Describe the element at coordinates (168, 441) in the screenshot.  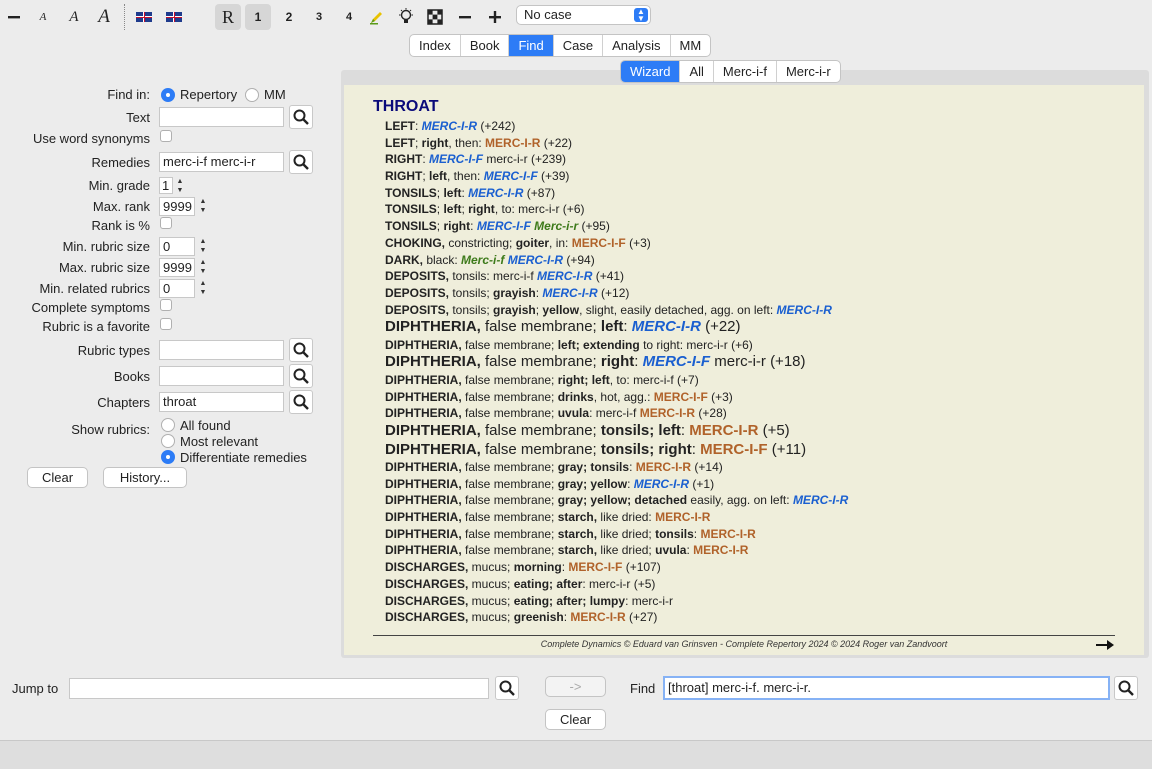
I see `show-most-relevant-radio` at that location.